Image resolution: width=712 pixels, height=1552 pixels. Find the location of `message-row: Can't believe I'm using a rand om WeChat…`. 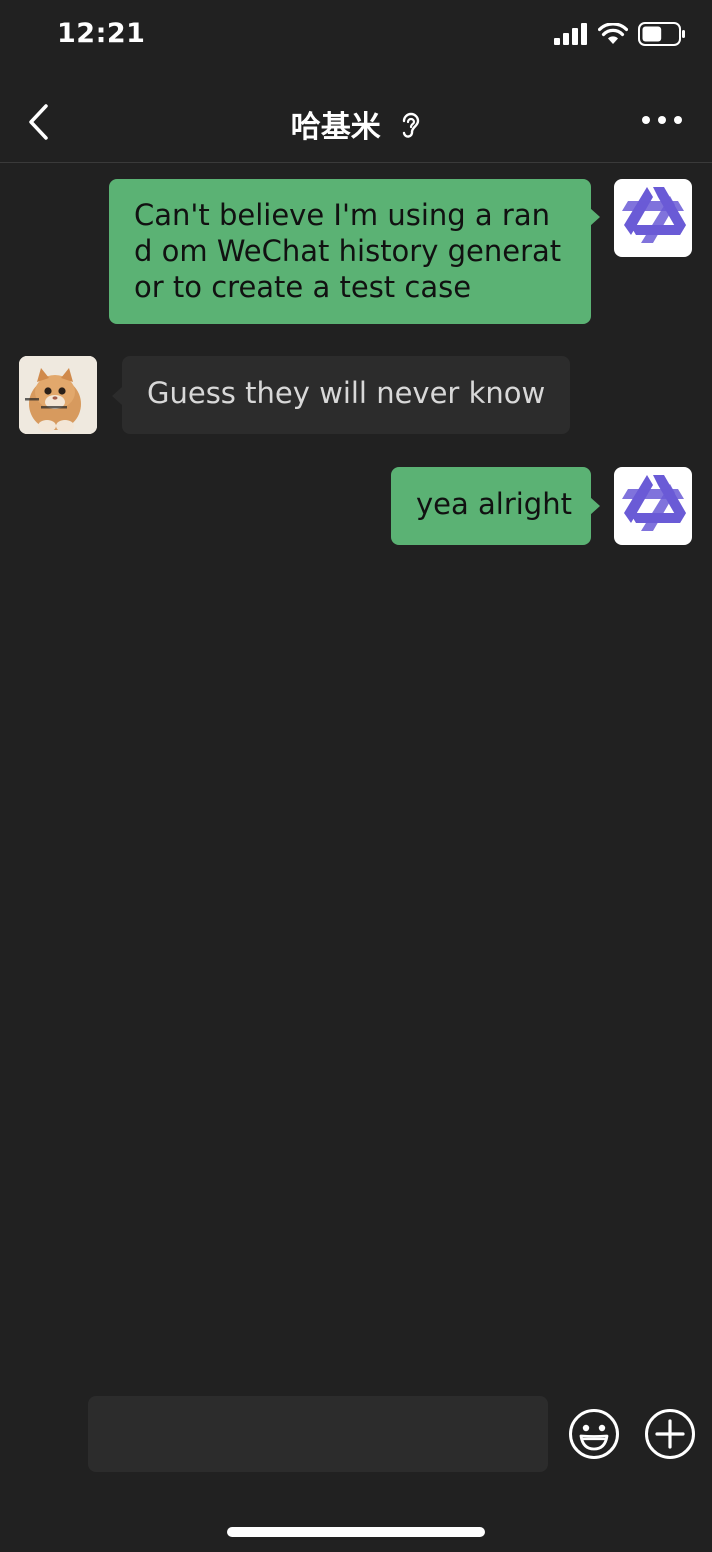

message-row: Can't believe I'm using a rand om WeChat… is located at coordinates (356, 253).